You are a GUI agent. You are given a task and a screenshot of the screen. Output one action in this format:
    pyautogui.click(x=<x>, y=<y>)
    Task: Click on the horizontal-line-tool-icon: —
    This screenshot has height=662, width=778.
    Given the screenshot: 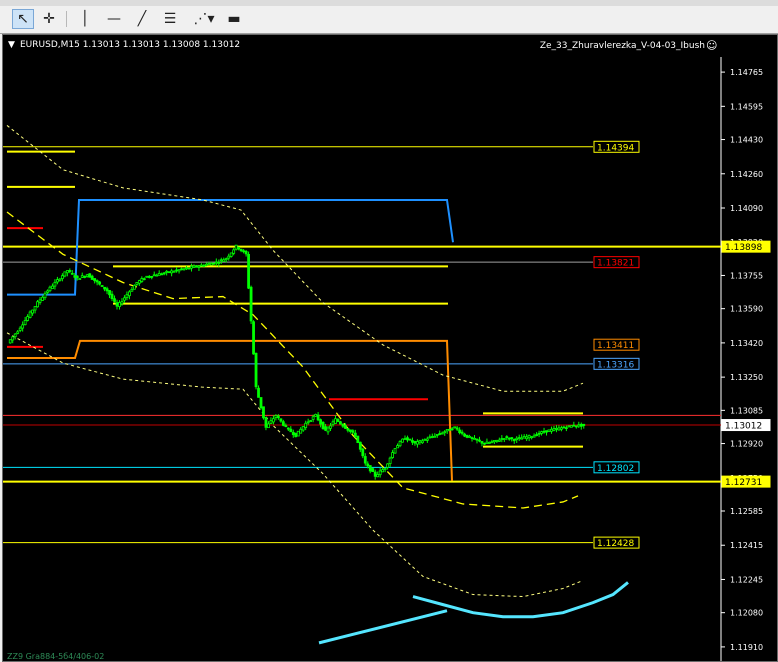 What is the action you would take?
    pyautogui.click(x=114, y=19)
    